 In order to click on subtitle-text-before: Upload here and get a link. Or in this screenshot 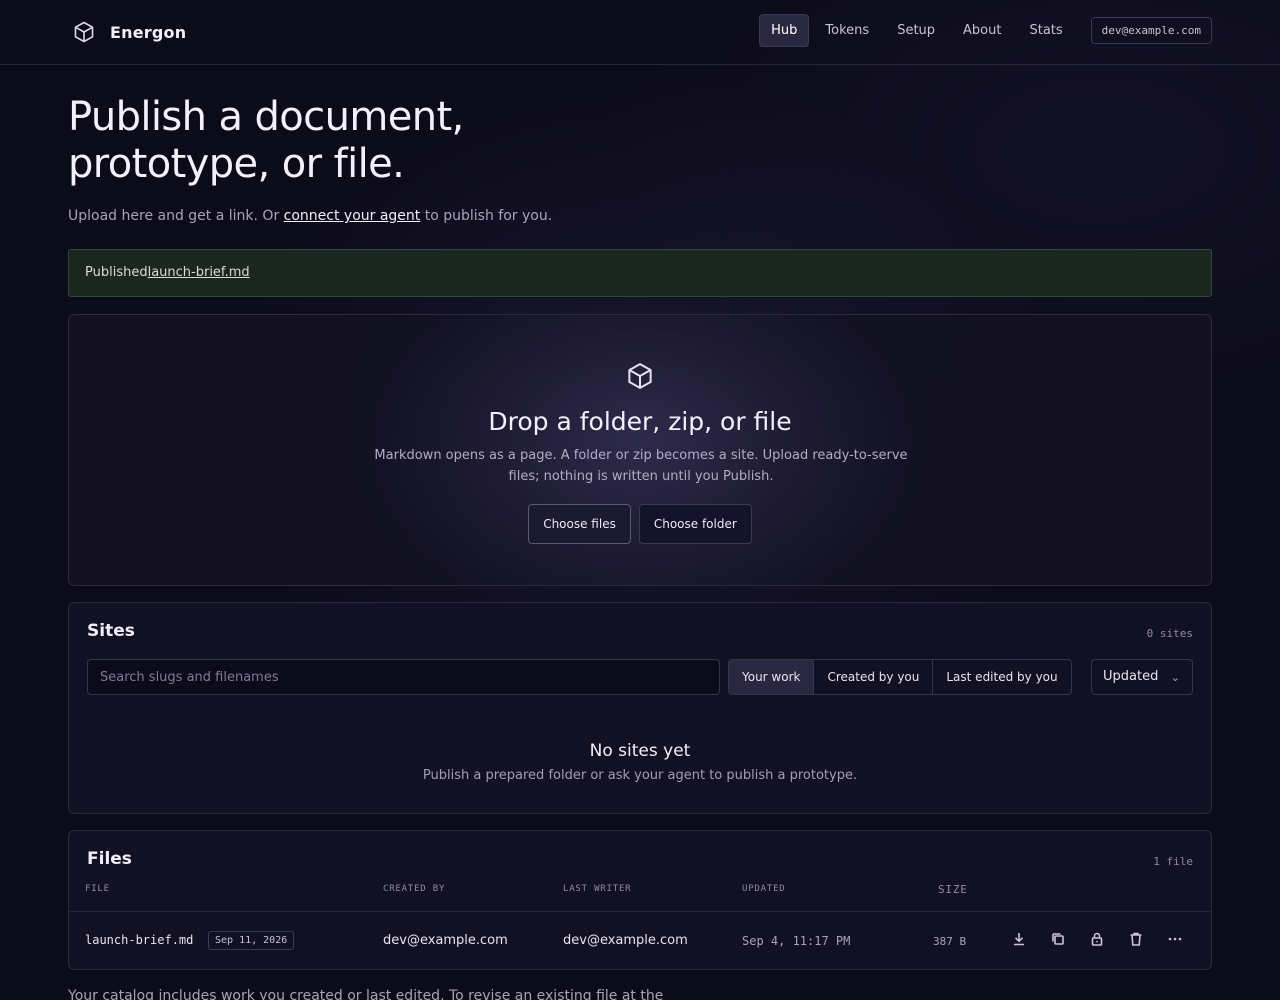, I will do `click(176, 216)`.